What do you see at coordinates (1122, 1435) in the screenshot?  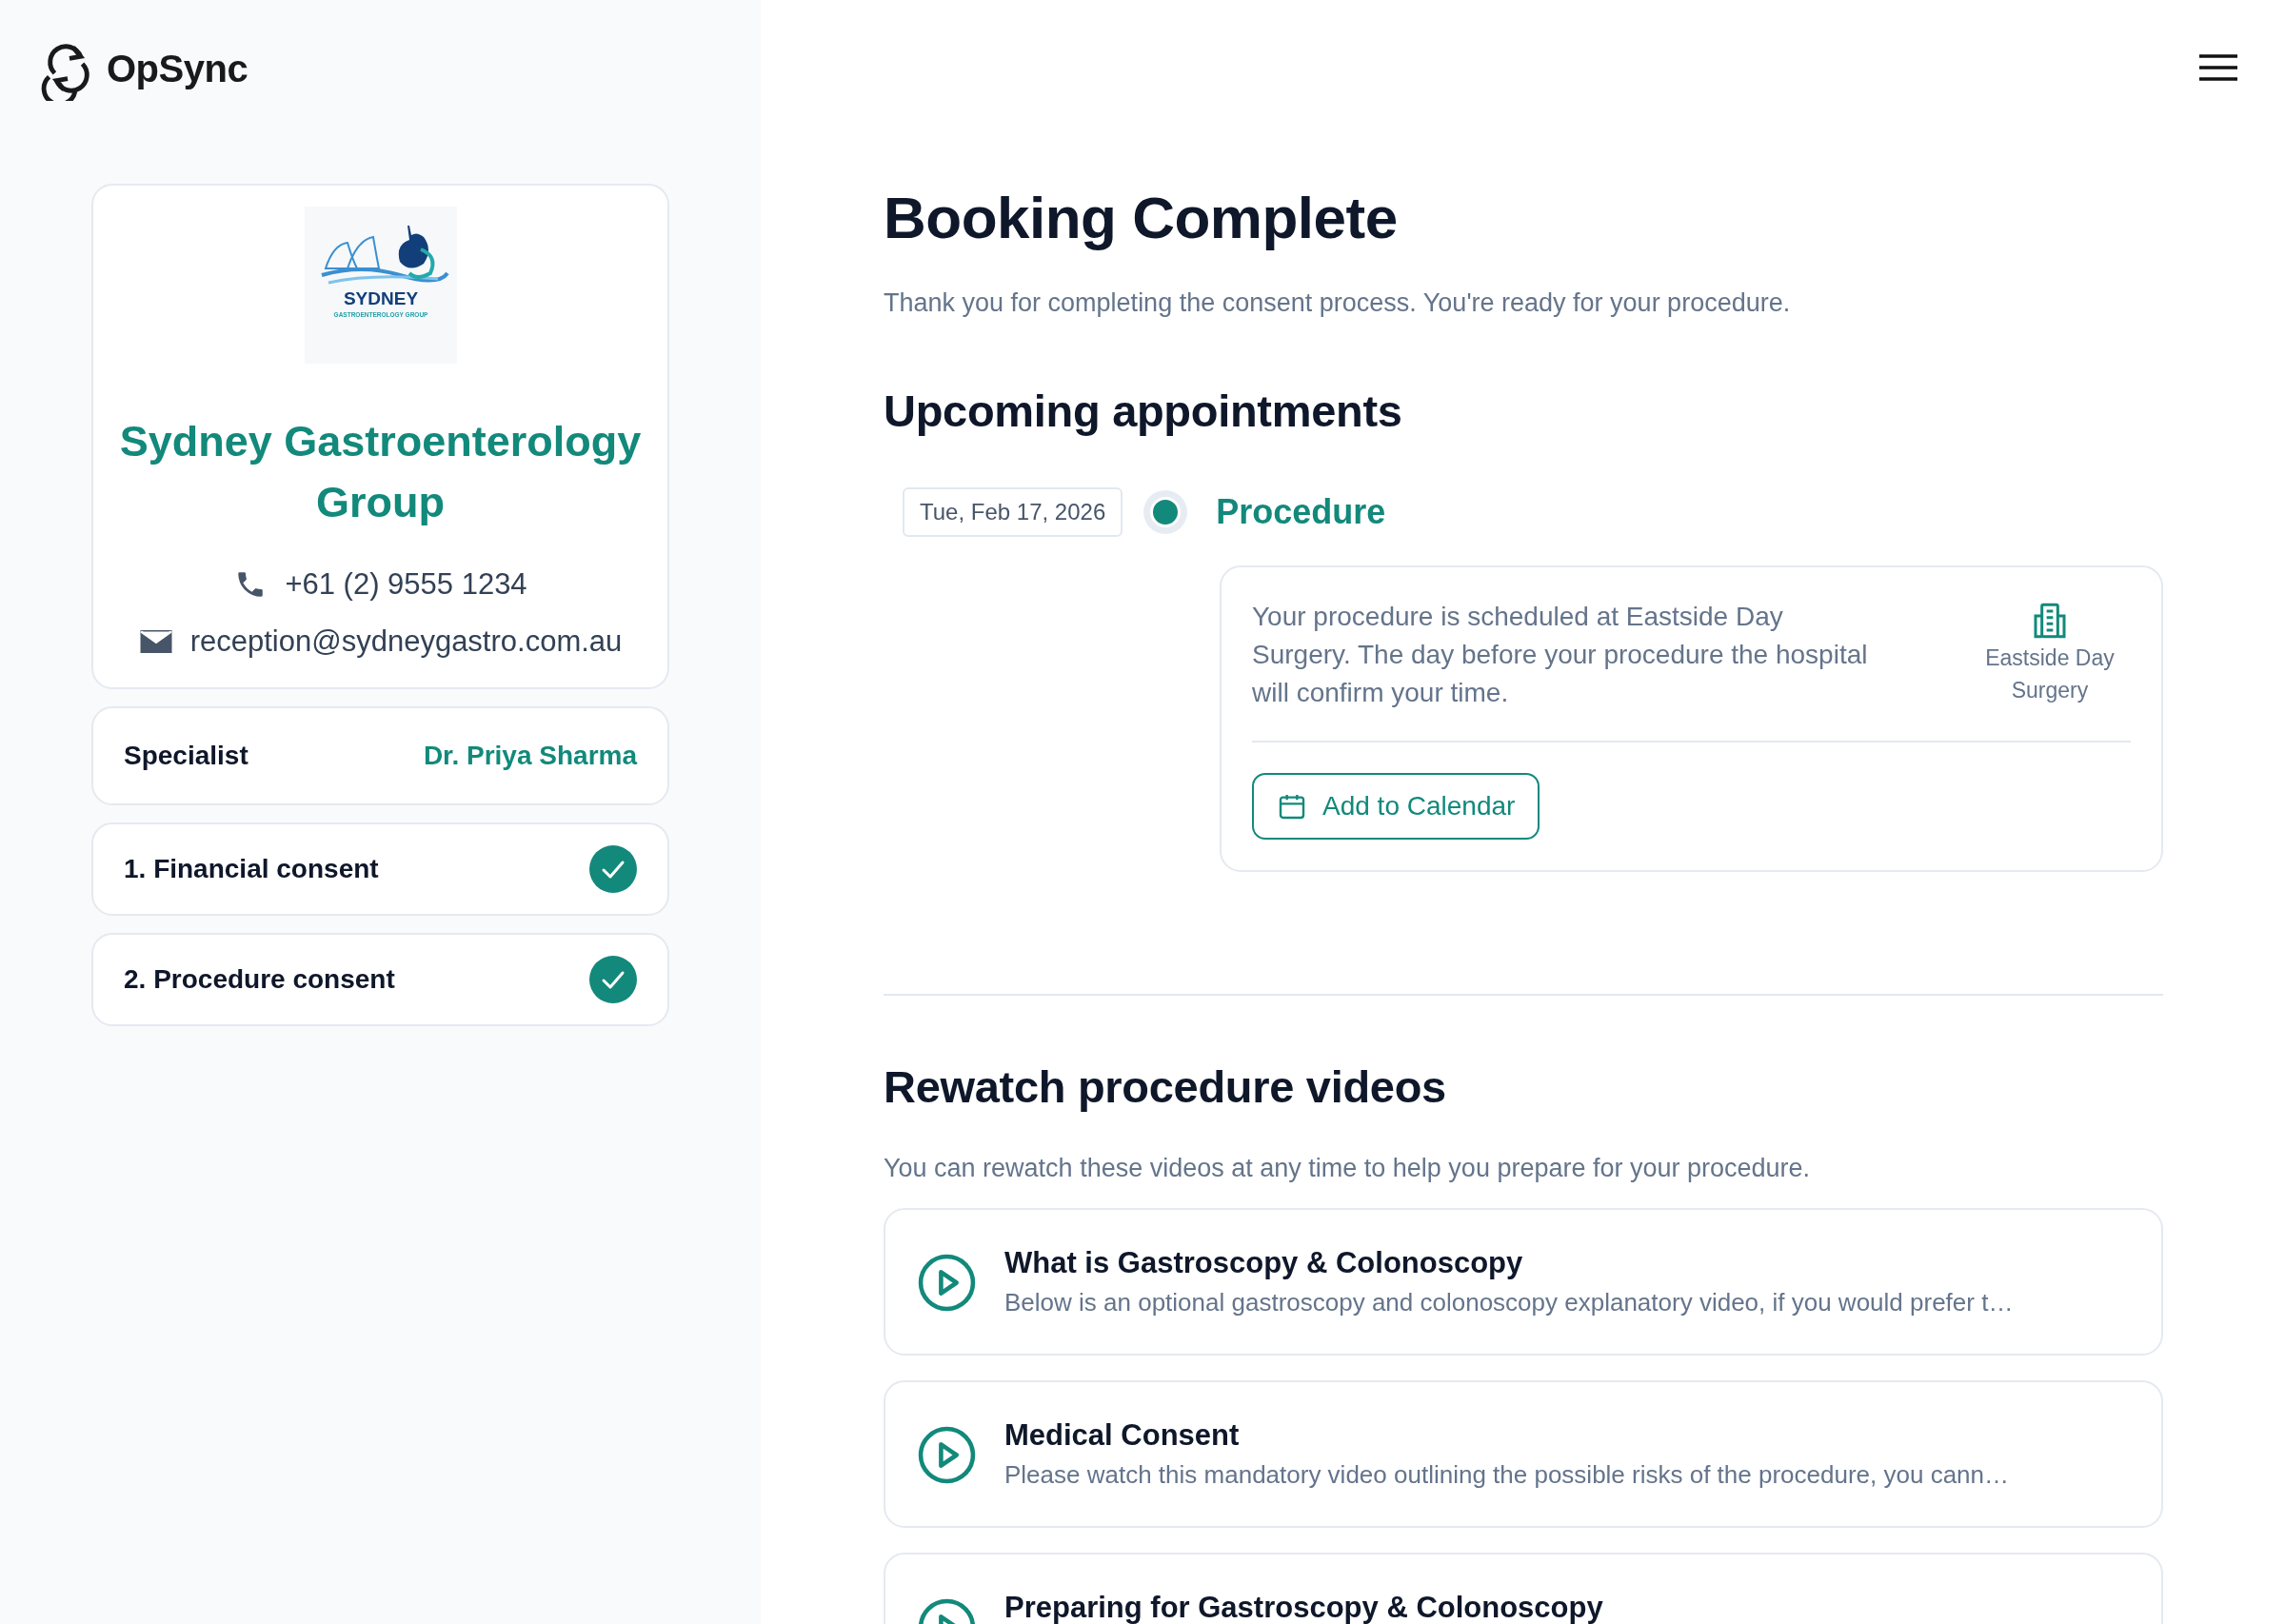 I see `video-title: Medical Consent` at bounding box center [1122, 1435].